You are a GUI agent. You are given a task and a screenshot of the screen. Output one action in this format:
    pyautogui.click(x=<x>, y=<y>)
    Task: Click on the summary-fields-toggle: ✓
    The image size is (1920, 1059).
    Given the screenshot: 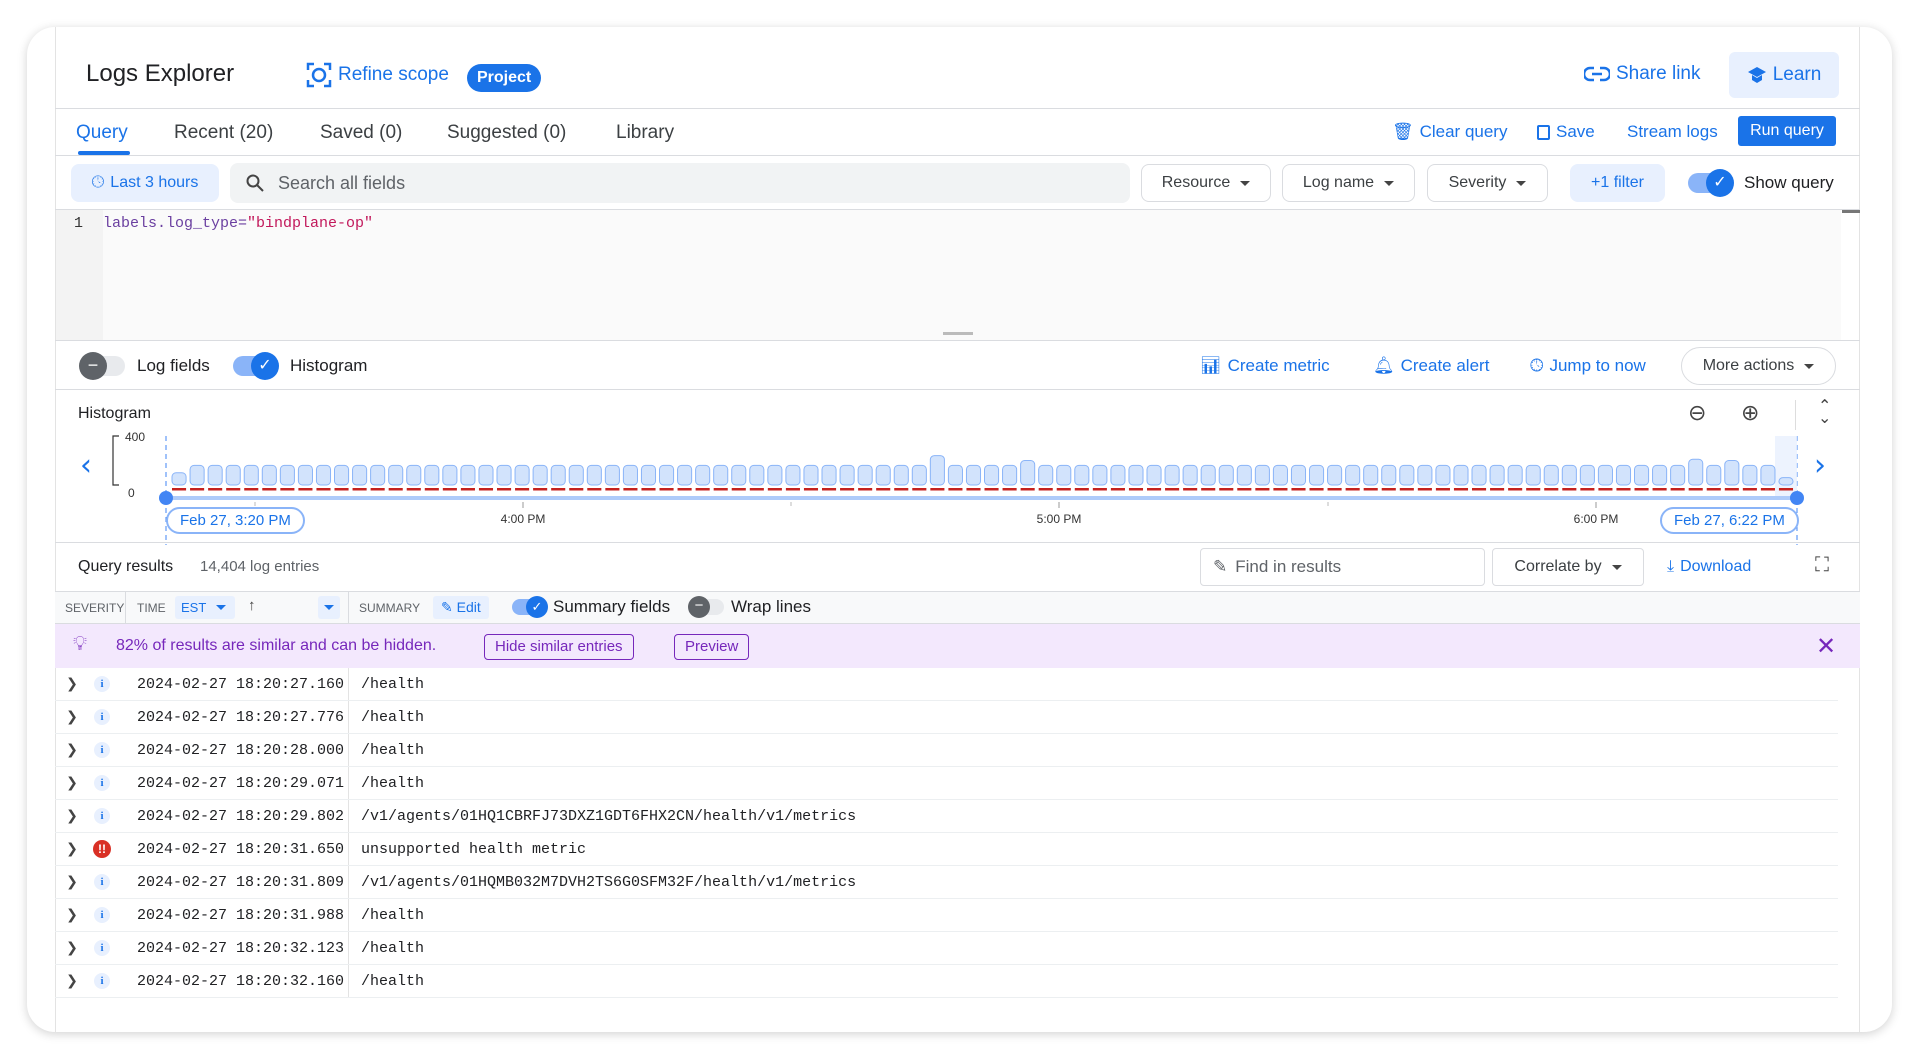 What is the action you would take?
    pyautogui.click(x=530, y=607)
    